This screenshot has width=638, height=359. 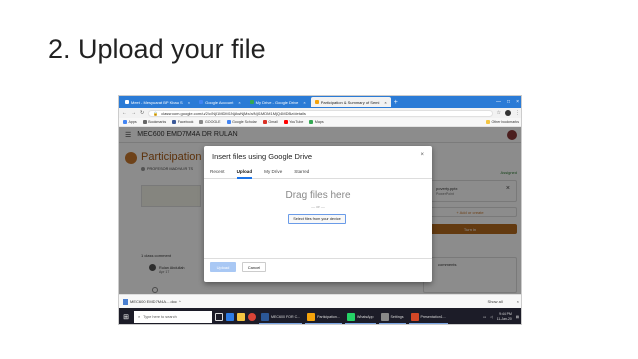 What do you see at coordinates (220, 102) in the screenshot?
I see `browser-tab: Google Account ×` at bounding box center [220, 102].